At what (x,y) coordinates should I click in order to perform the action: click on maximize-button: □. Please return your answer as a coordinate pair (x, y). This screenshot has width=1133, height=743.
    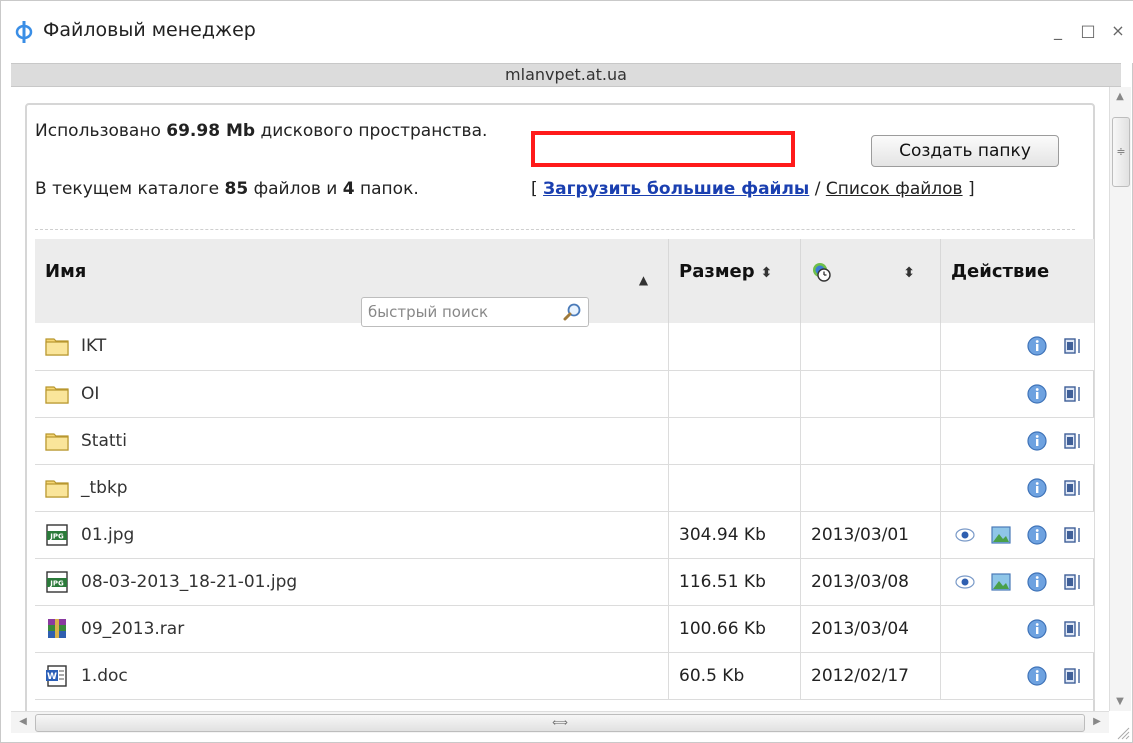
    Looking at the image, I should click on (1088, 31).